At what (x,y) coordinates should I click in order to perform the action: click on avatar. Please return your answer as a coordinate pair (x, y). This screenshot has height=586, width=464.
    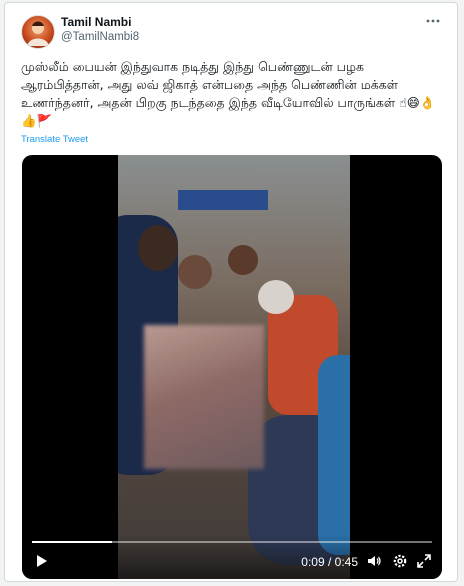
    Looking at the image, I should click on (38, 32).